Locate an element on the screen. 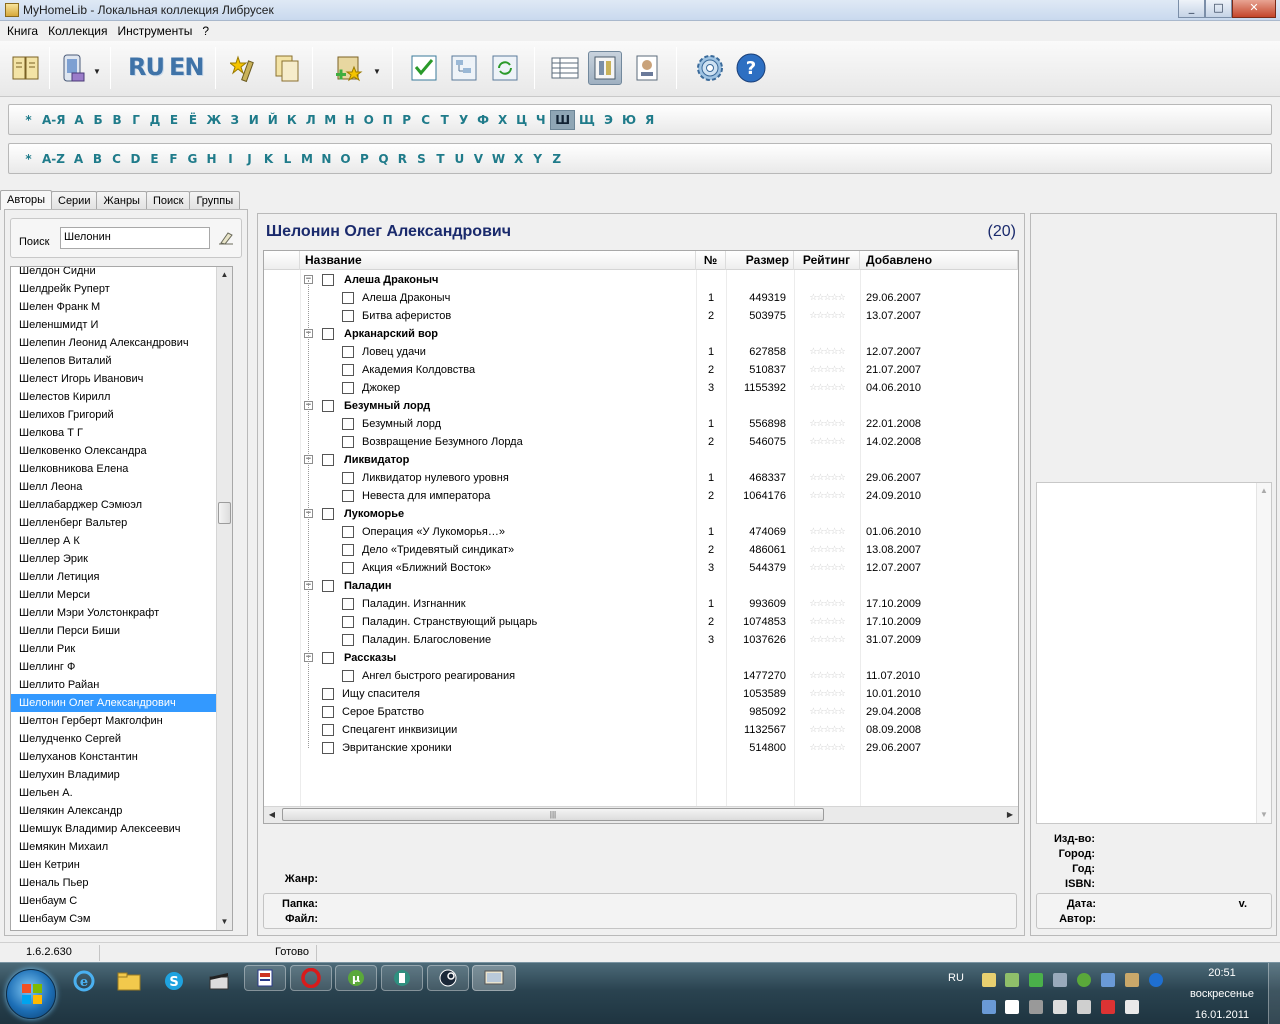  series-checkbox is located at coordinates (328, 460).